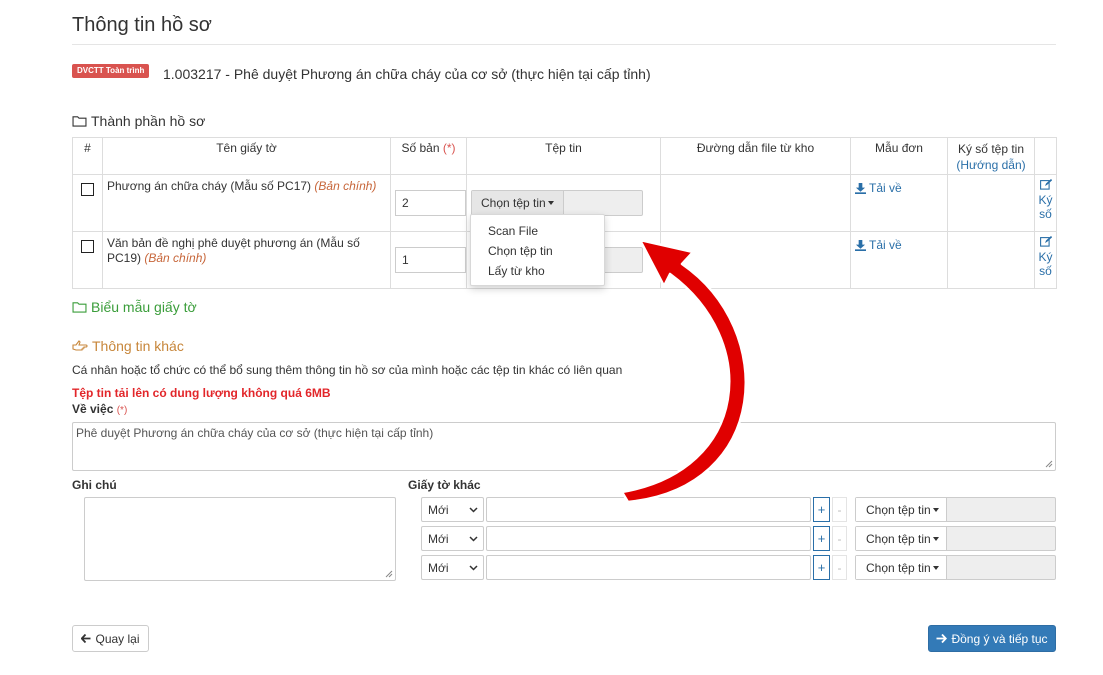 The height and width of the screenshot is (675, 1103). What do you see at coordinates (1045, 156) in the screenshot?
I see `col-actions` at bounding box center [1045, 156].